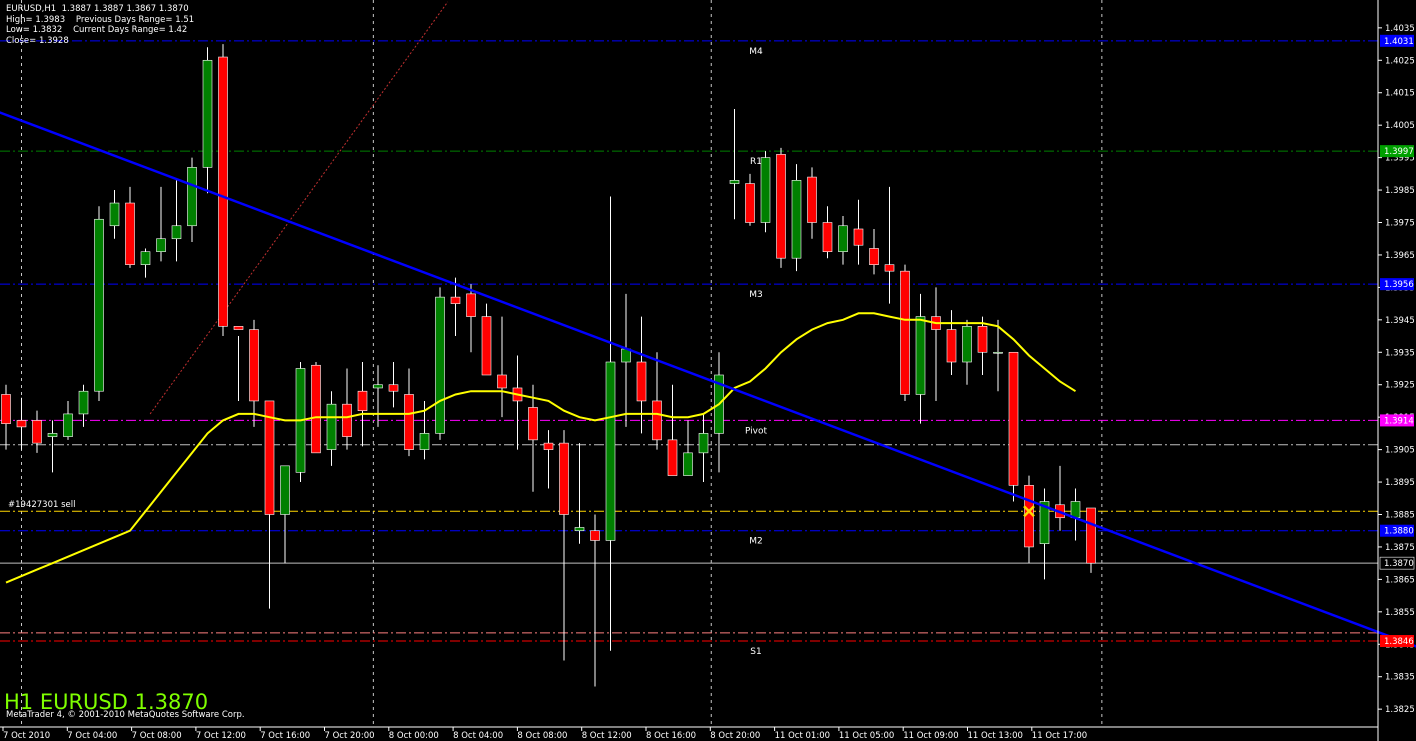 The width and height of the screenshot is (1416, 741). What do you see at coordinates (1399, 421) in the screenshot?
I see `level-price-label-3: 1.3914` at bounding box center [1399, 421].